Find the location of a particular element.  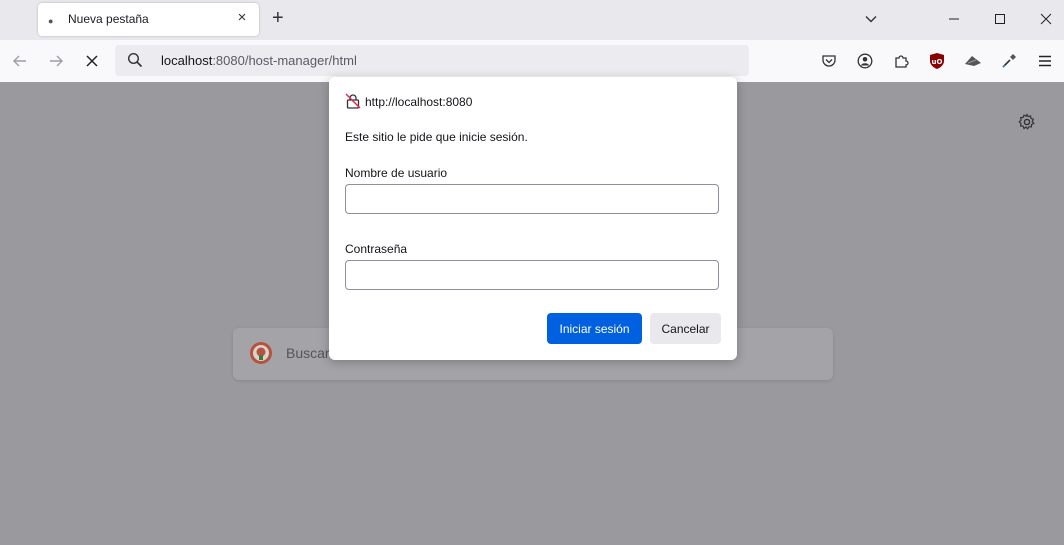

password-label: Contraseña is located at coordinates (376, 249).